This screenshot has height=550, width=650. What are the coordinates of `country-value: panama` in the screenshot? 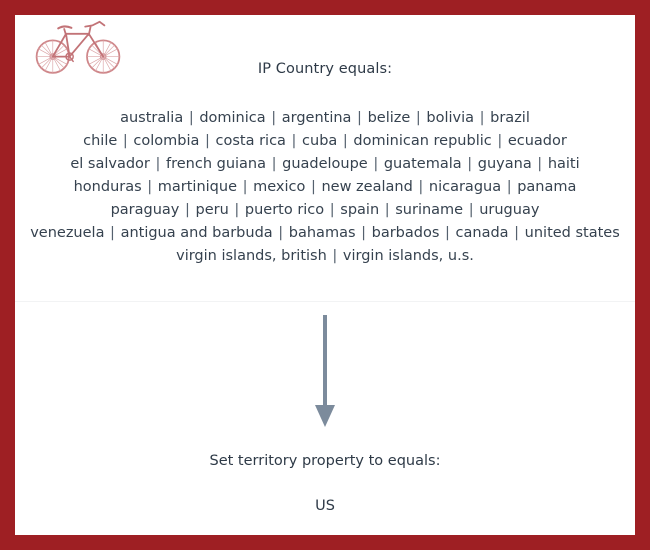 It's located at (547, 187).